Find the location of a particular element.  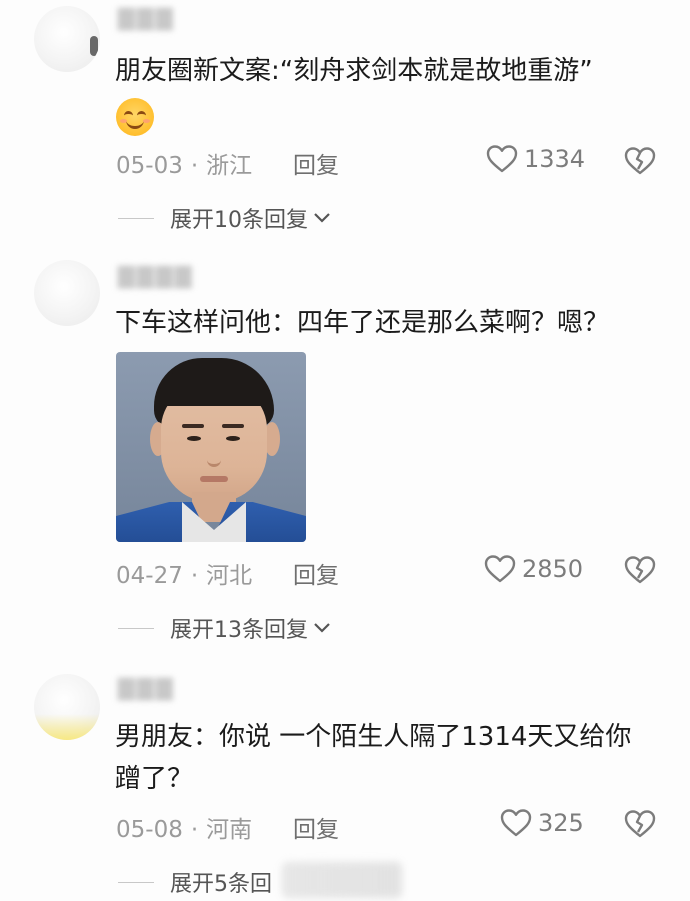

smiling-face-emoji is located at coordinates (135, 117).